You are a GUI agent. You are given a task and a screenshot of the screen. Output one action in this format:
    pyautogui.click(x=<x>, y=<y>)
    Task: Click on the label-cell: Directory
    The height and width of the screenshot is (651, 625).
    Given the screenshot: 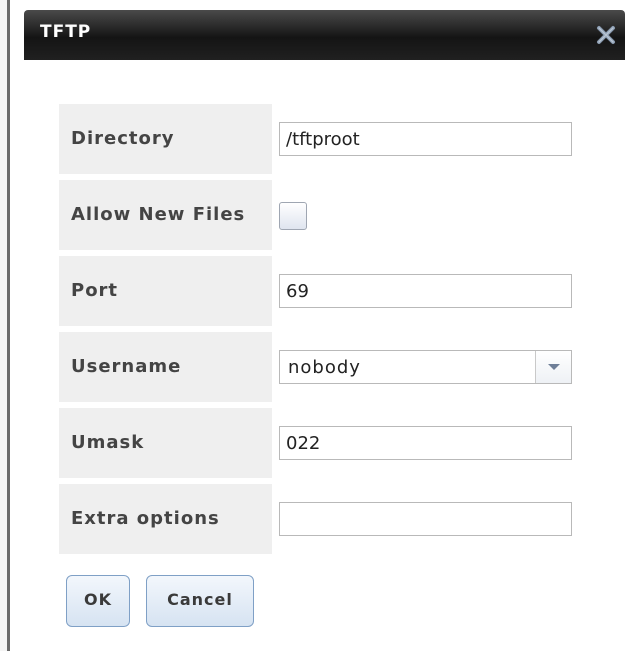 What is the action you would take?
    pyautogui.click(x=165, y=139)
    